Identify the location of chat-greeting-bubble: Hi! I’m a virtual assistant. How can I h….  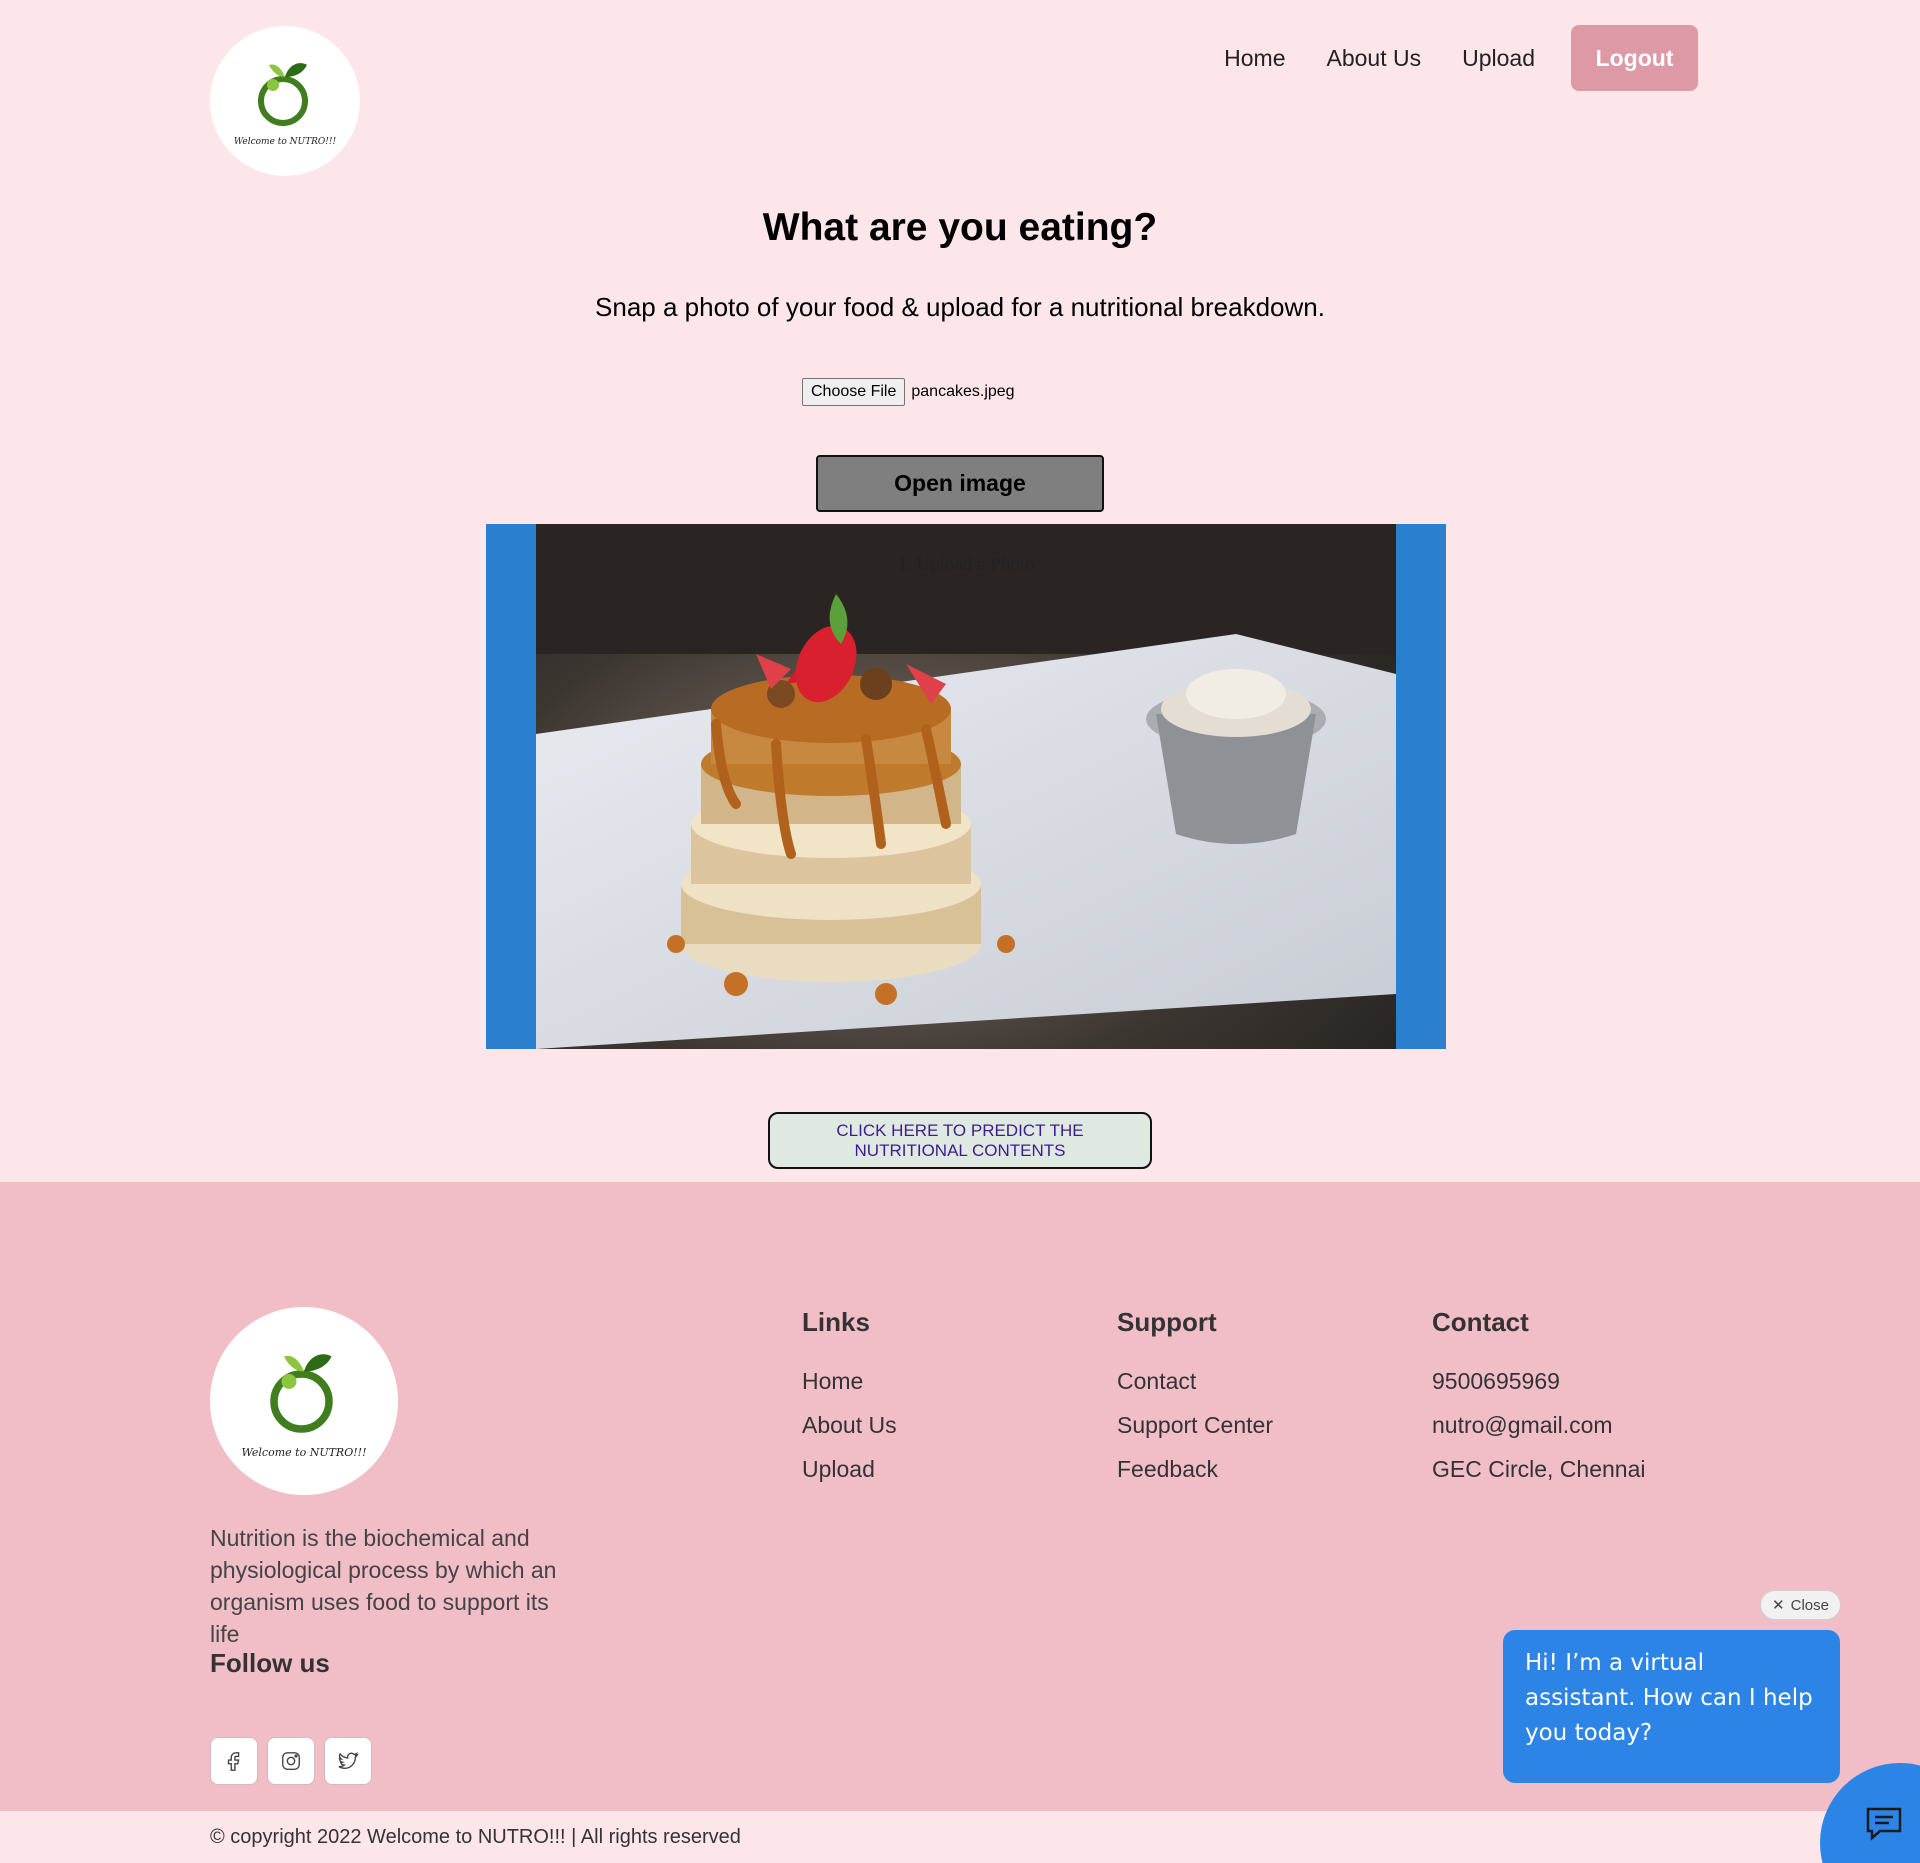
(1671, 1706).